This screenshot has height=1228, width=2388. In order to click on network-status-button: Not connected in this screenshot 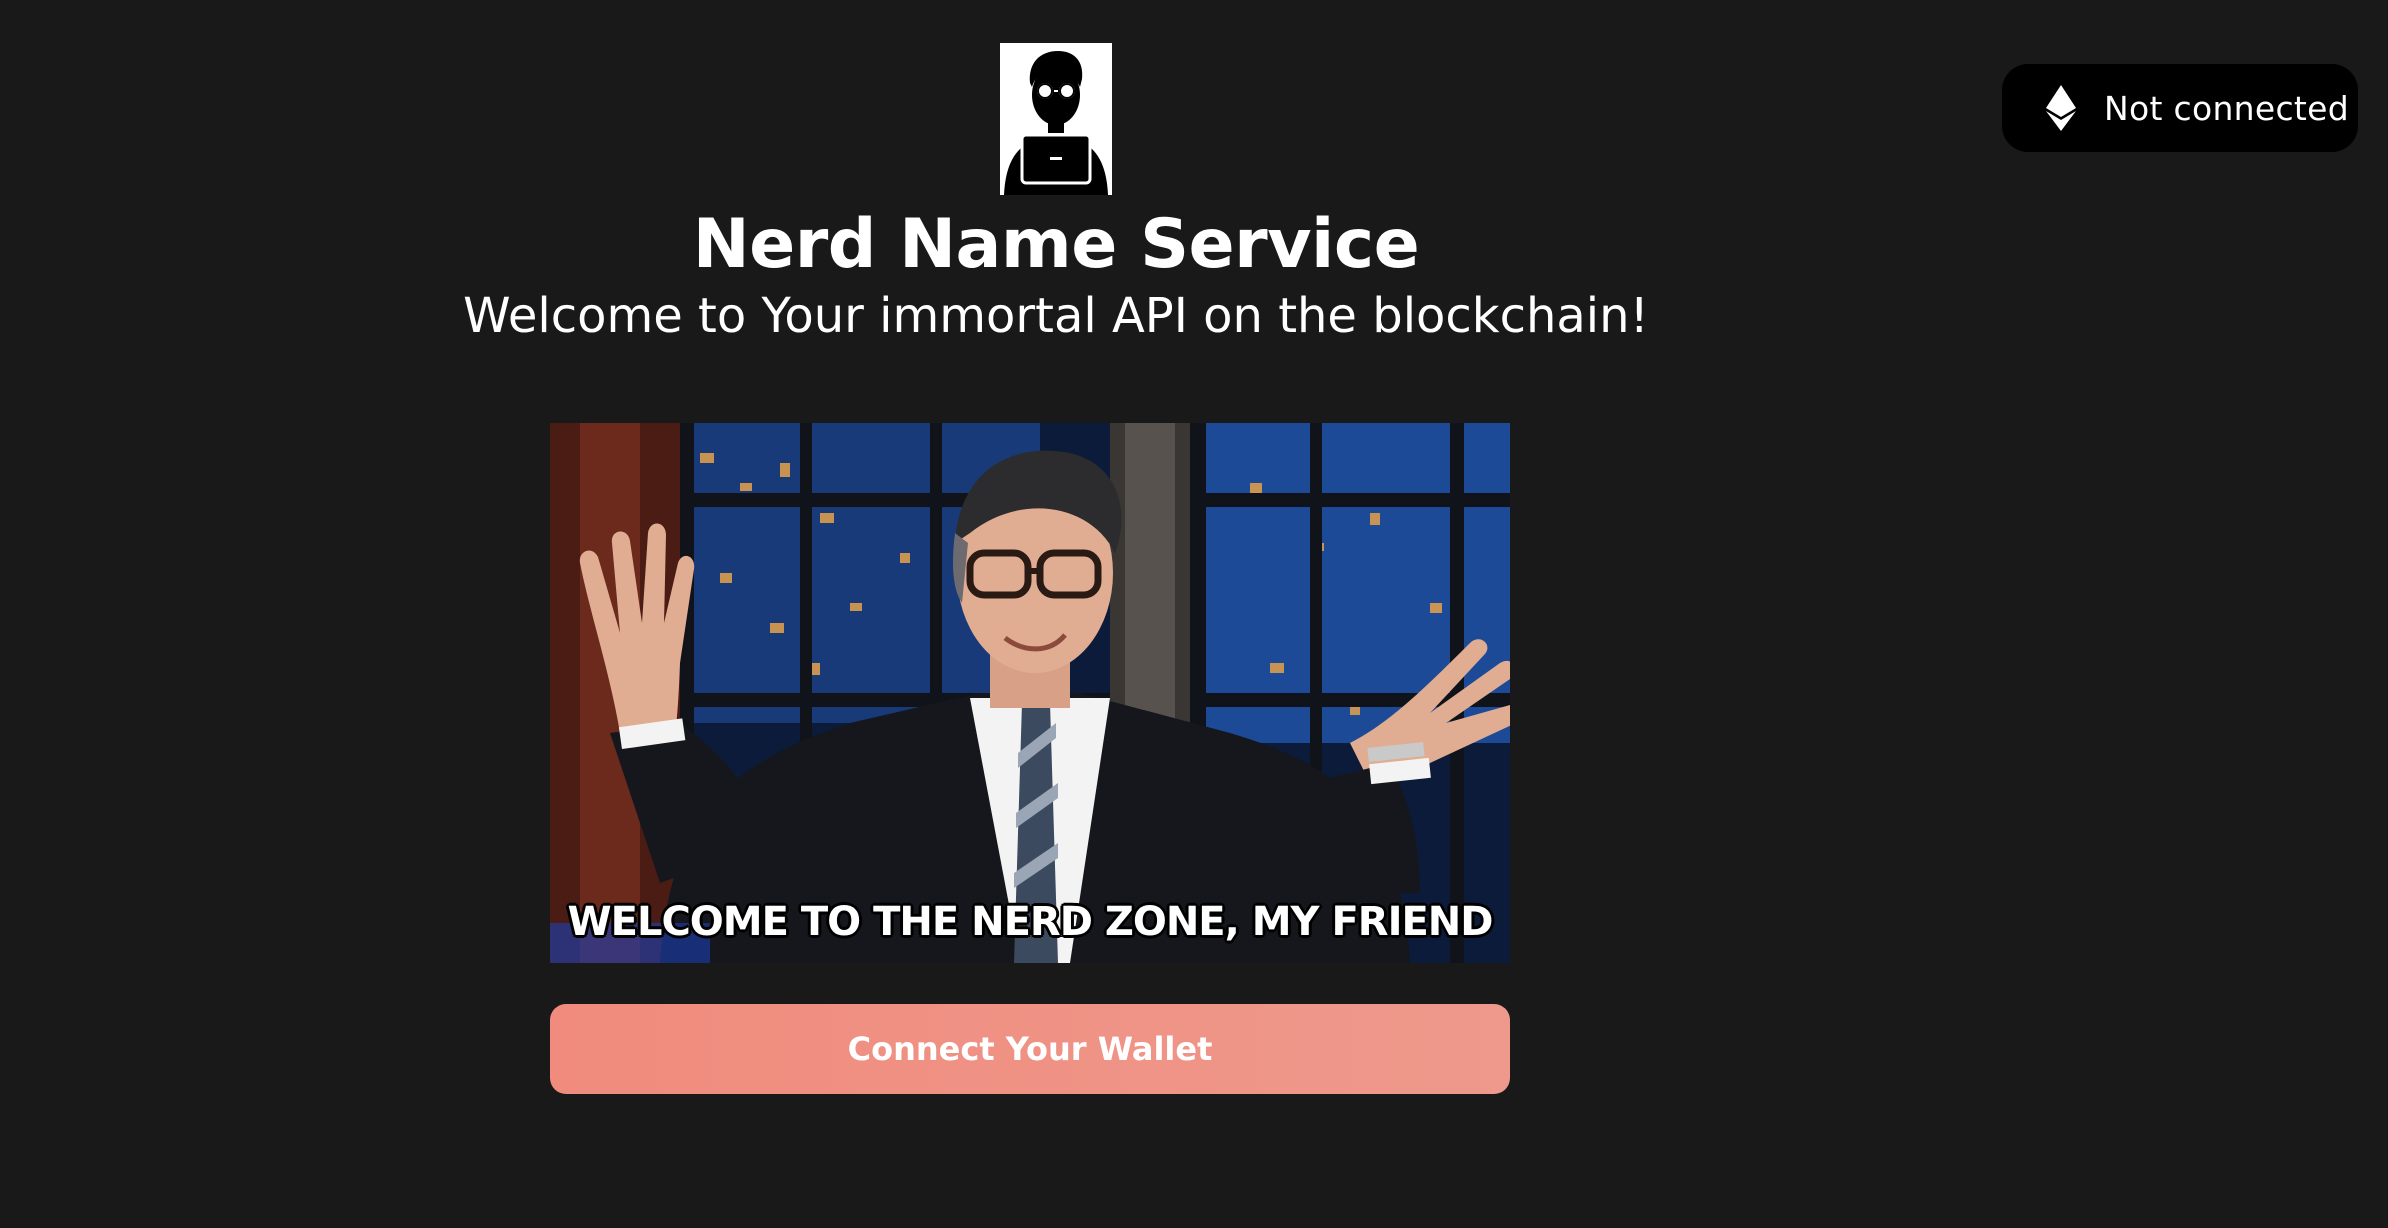, I will do `click(2180, 108)`.